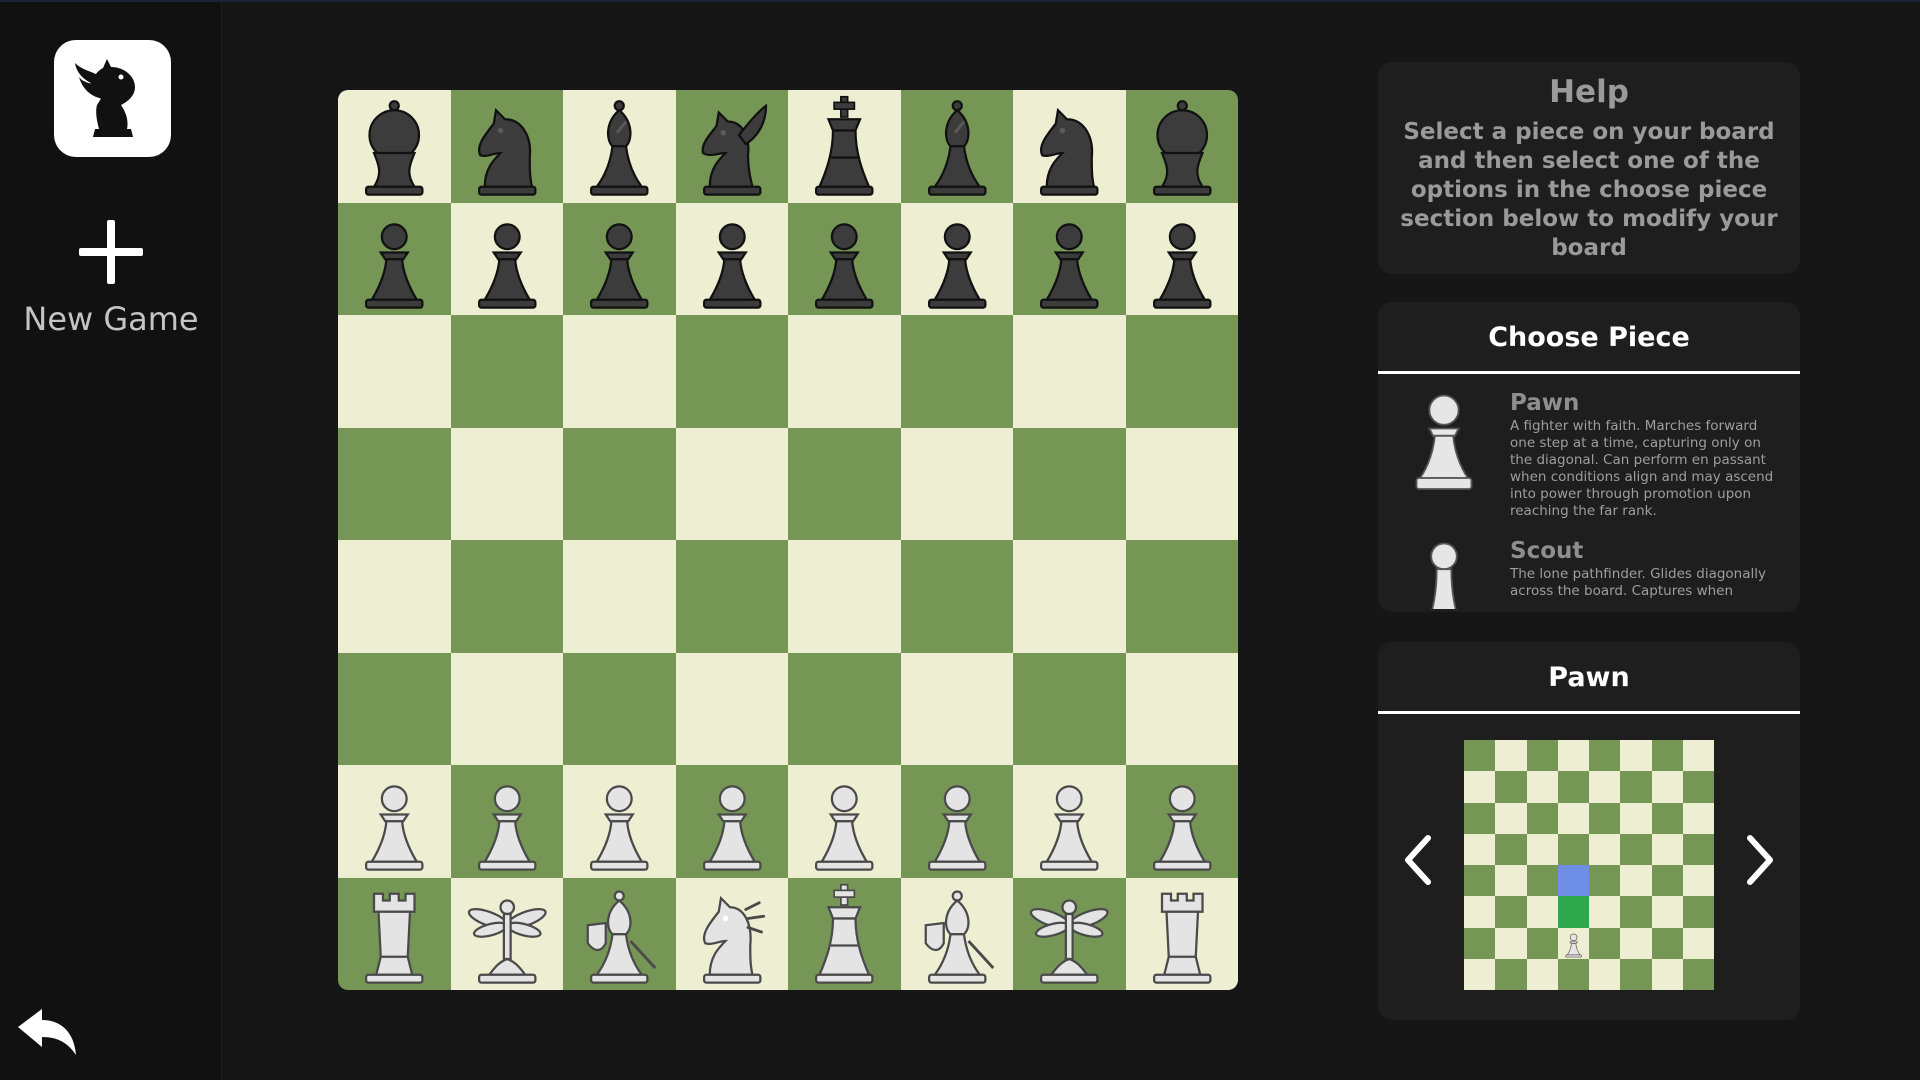 The width and height of the screenshot is (1920, 1080). Describe the element at coordinates (731, 371) in the screenshot. I see `square-d6` at that location.